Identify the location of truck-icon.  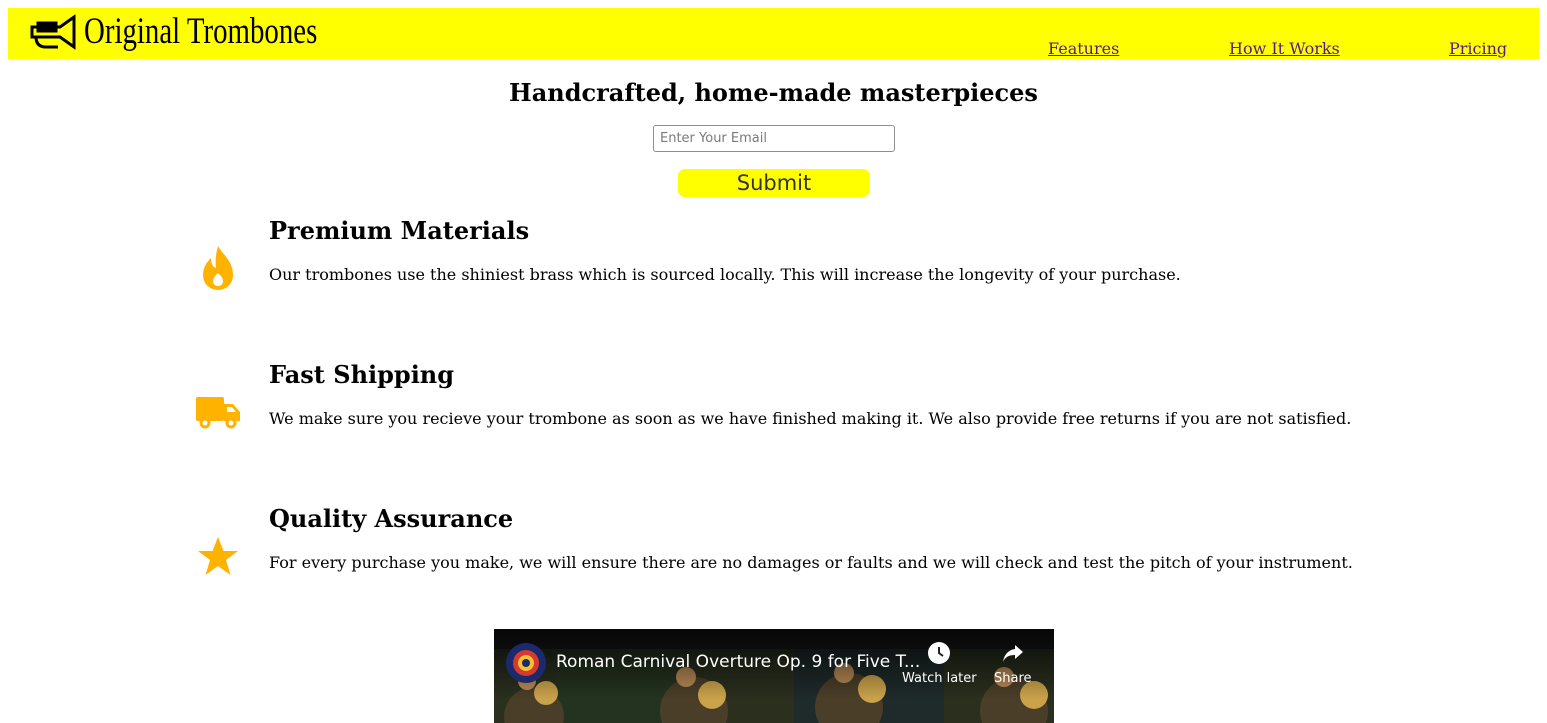
(218, 413).